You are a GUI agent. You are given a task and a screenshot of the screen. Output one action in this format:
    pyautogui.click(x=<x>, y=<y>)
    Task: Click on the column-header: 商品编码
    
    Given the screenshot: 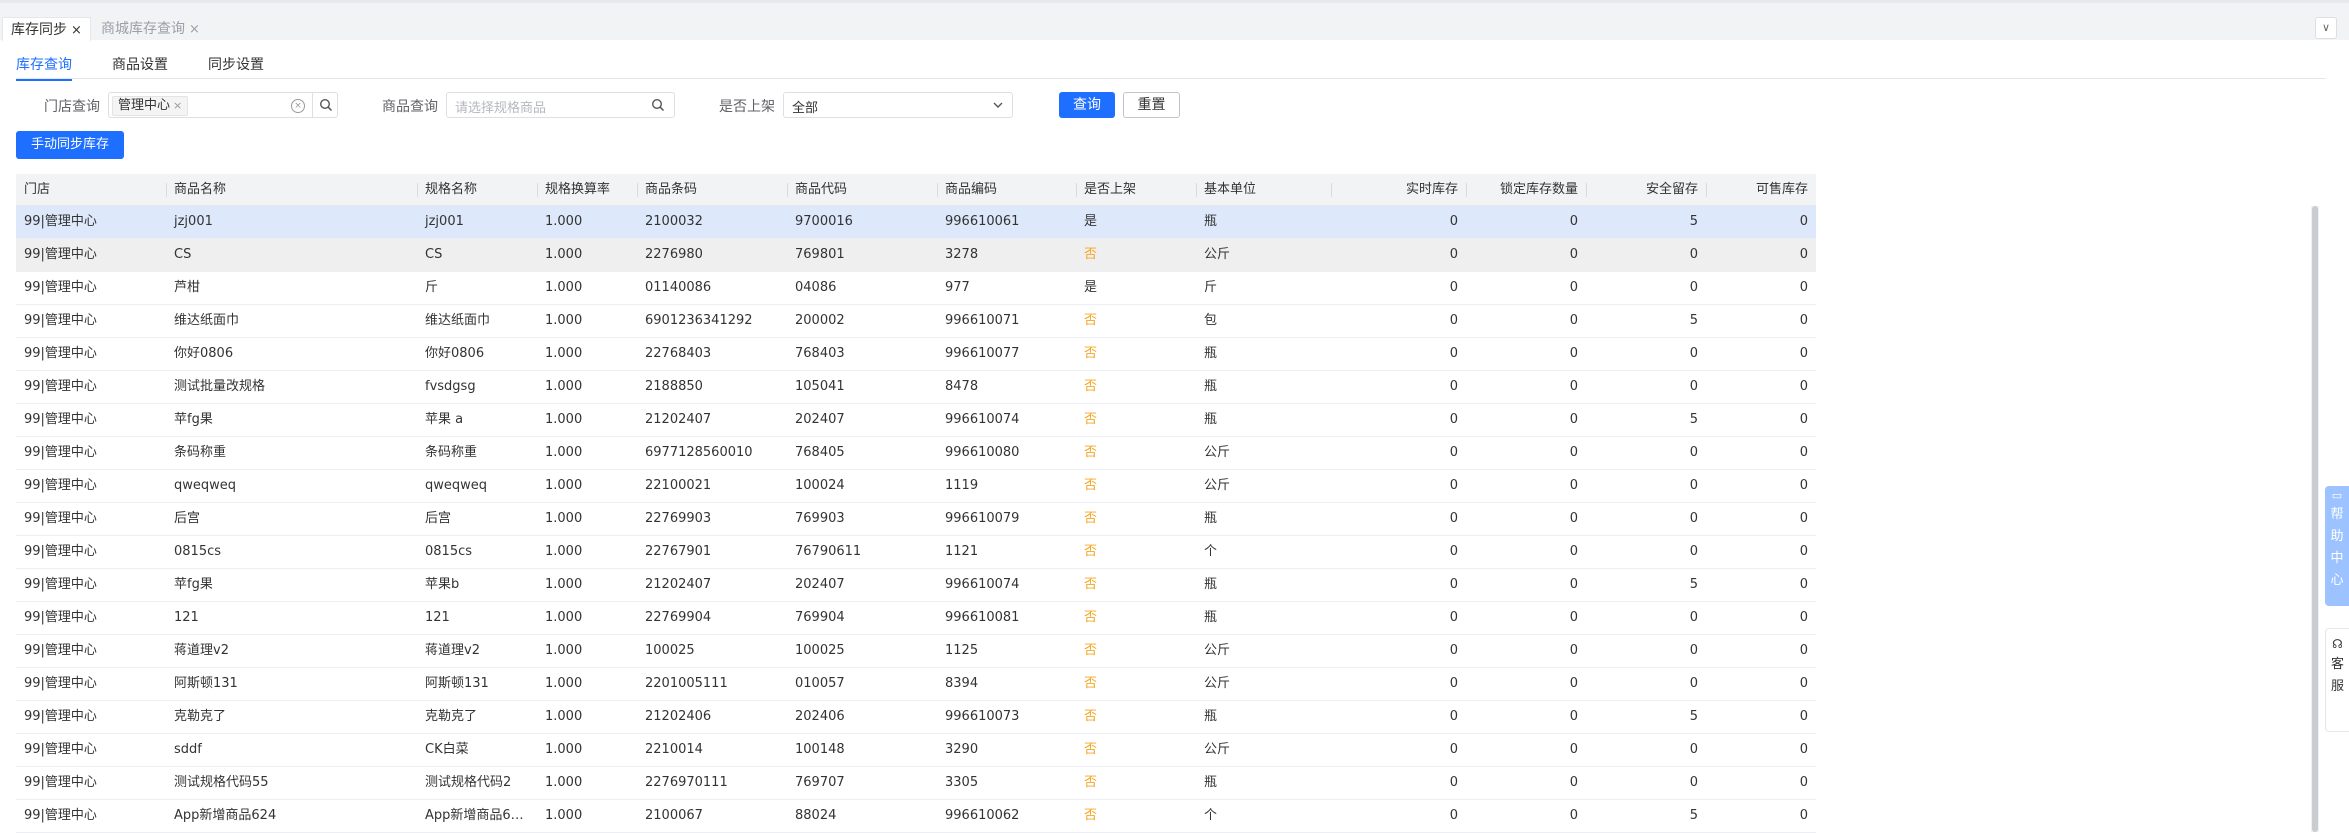 What is the action you would take?
    pyautogui.click(x=1006, y=190)
    